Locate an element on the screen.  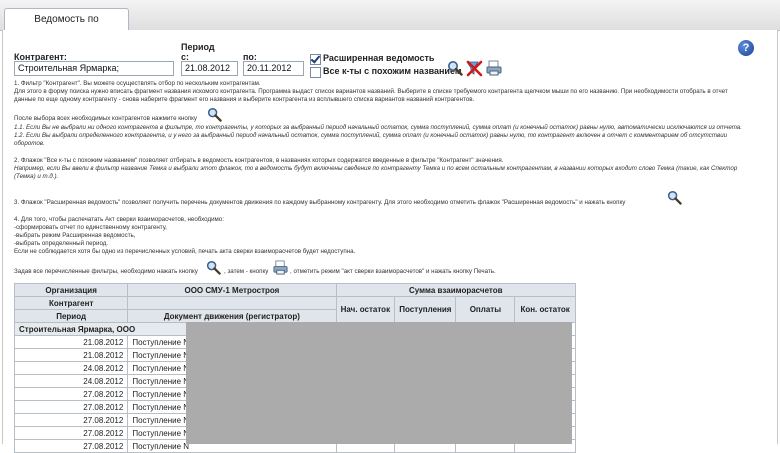
date-from-input: 21.08.2012 is located at coordinates (209, 68).